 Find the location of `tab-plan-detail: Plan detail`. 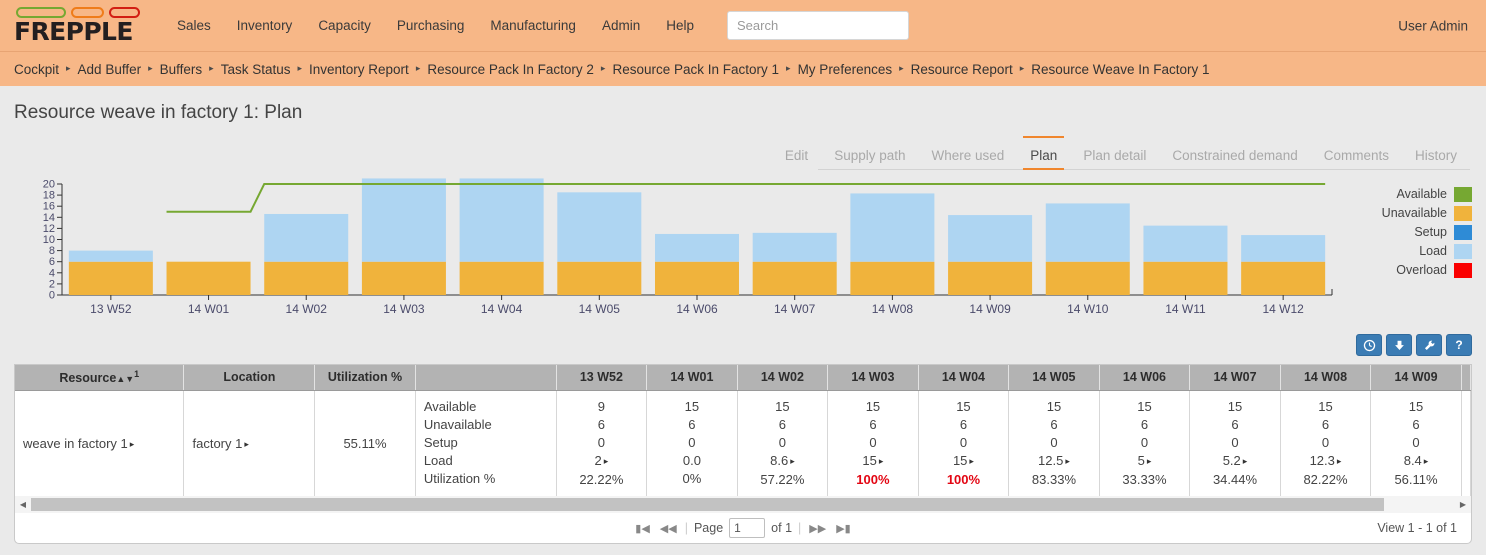

tab-plan-detail: Plan detail is located at coordinates (1114, 156).